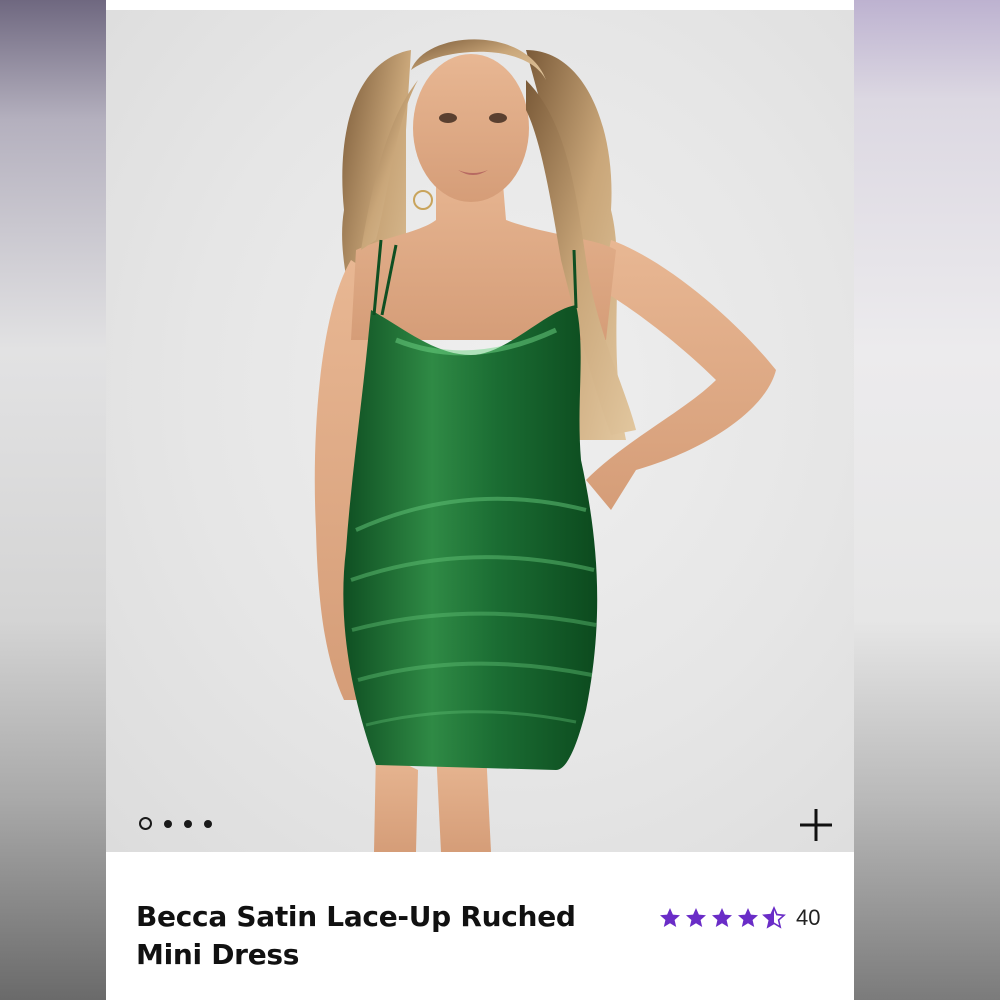 The height and width of the screenshot is (1000, 1000). What do you see at coordinates (927, 500) in the screenshot?
I see `backdrop-right` at bounding box center [927, 500].